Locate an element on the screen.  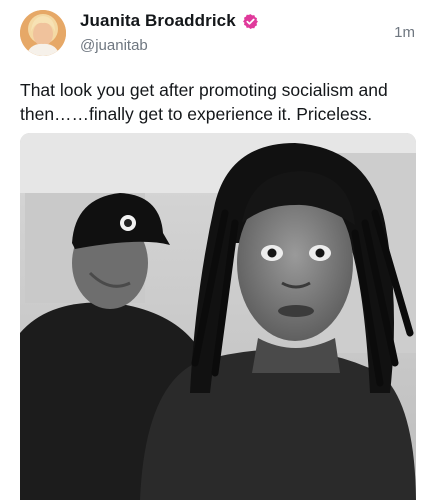
avatar-image is located at coordinates (43, 33).